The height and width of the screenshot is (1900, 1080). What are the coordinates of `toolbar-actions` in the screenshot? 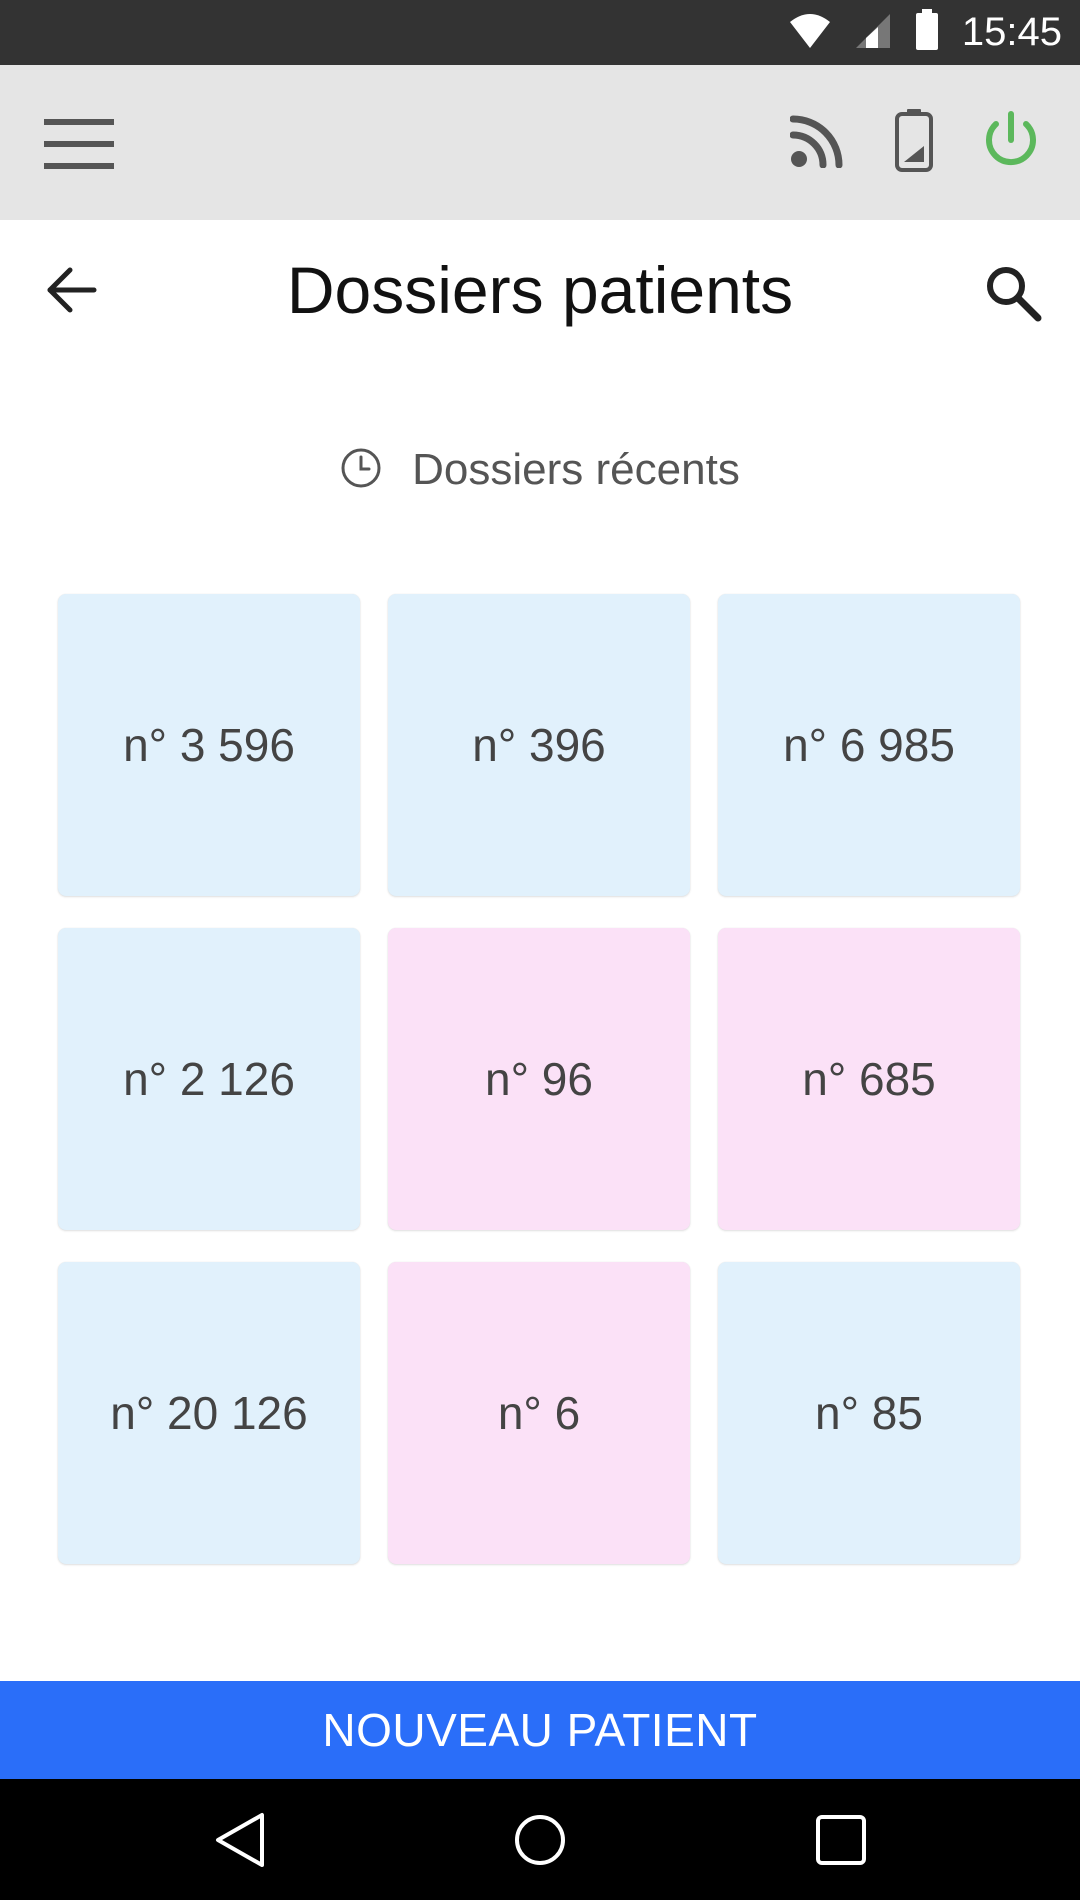 It's located at (914, 142).